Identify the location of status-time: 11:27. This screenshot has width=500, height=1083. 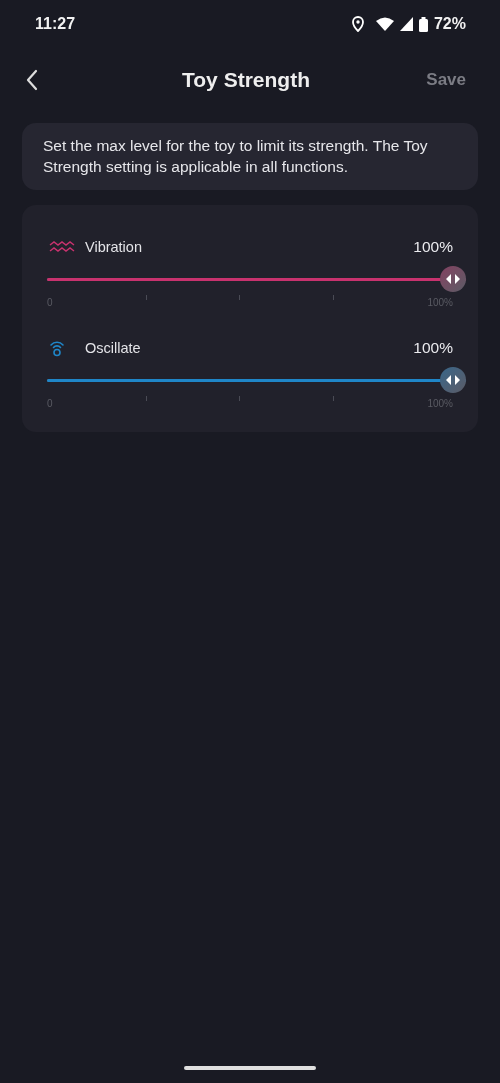
(56, 24).